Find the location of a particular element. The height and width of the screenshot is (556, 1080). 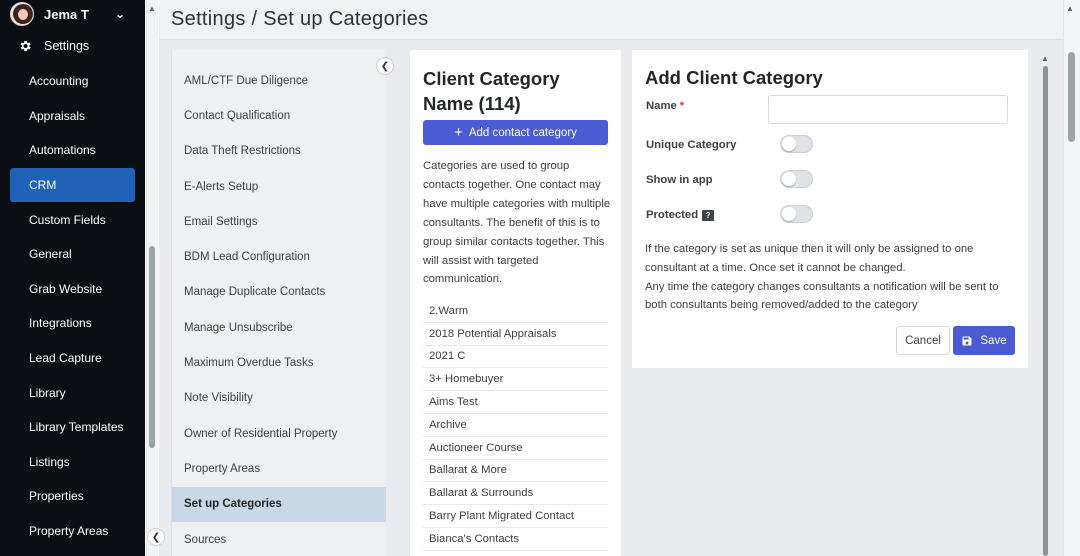

nav-item-custom-fields: Custom Fields is located at coordinates (72, 219).